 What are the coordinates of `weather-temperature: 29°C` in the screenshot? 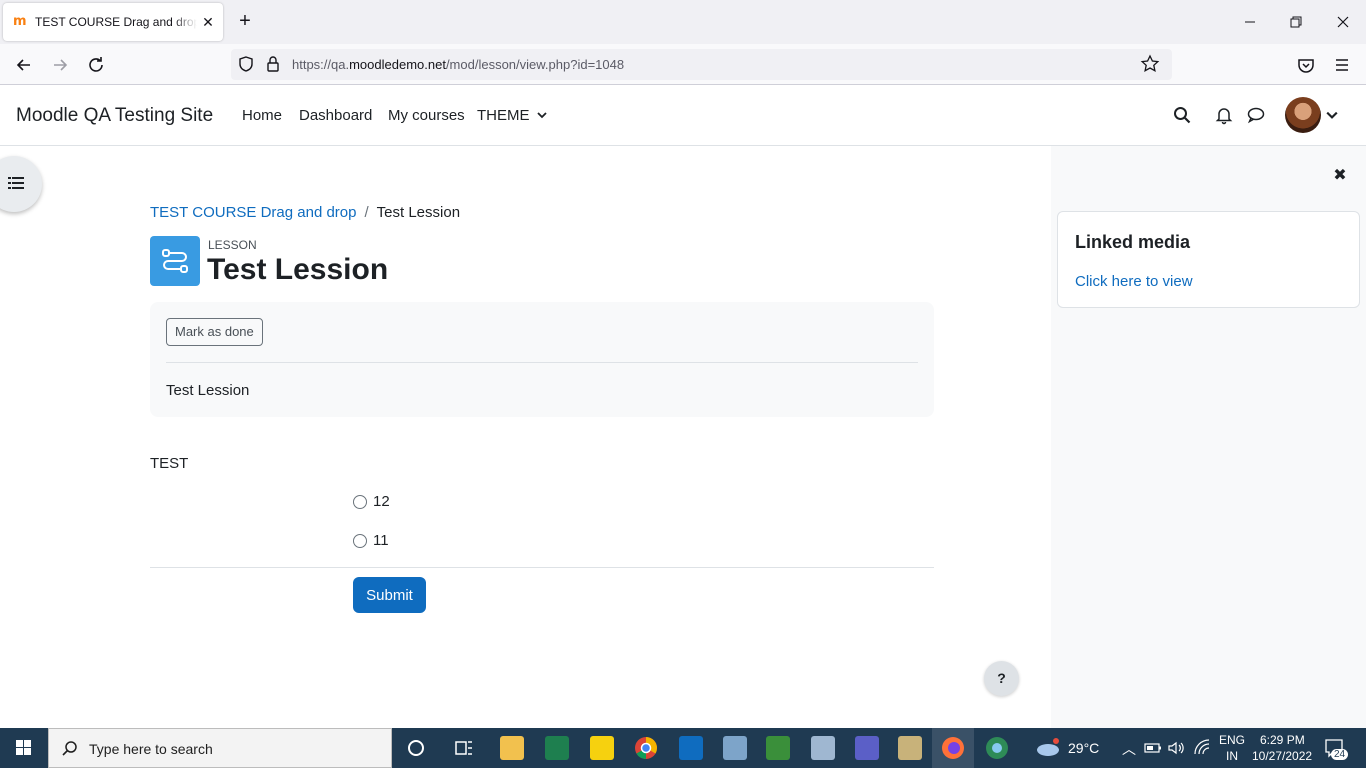 It's located at (1083, 748).